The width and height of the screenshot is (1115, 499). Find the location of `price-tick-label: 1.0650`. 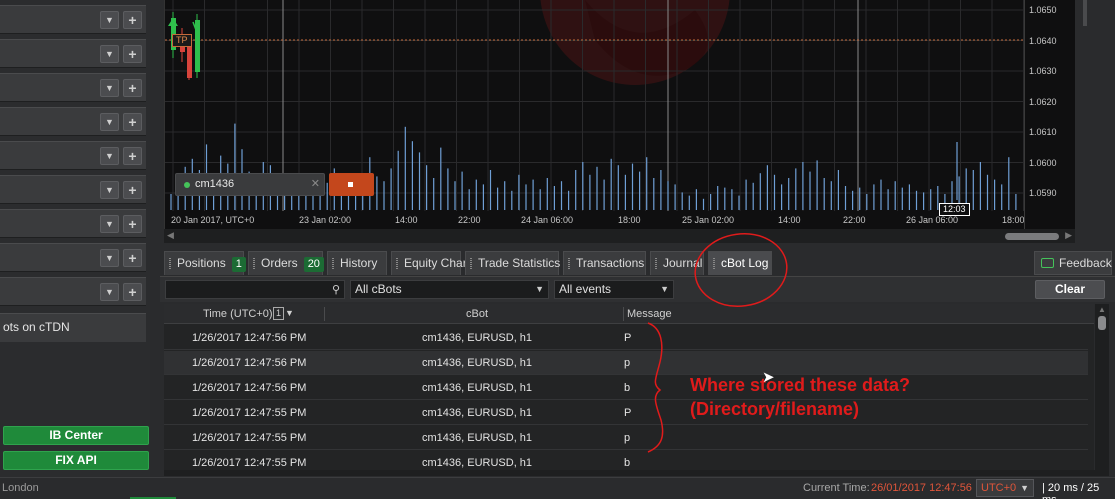

price-tick-label: 1.0650 is located at coordinates (1043, 10).